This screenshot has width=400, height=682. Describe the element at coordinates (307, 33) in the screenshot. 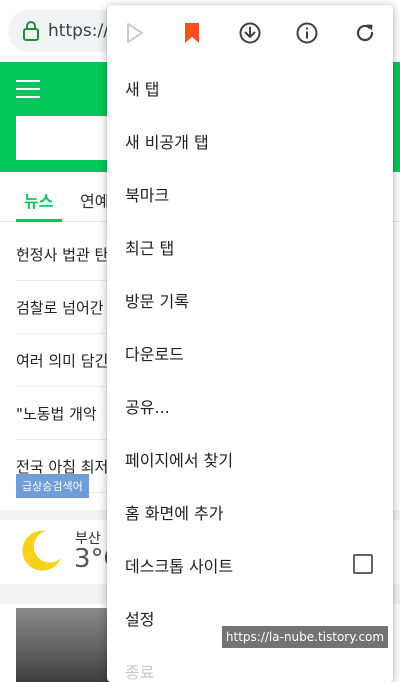

I see `info-icon` at that location.